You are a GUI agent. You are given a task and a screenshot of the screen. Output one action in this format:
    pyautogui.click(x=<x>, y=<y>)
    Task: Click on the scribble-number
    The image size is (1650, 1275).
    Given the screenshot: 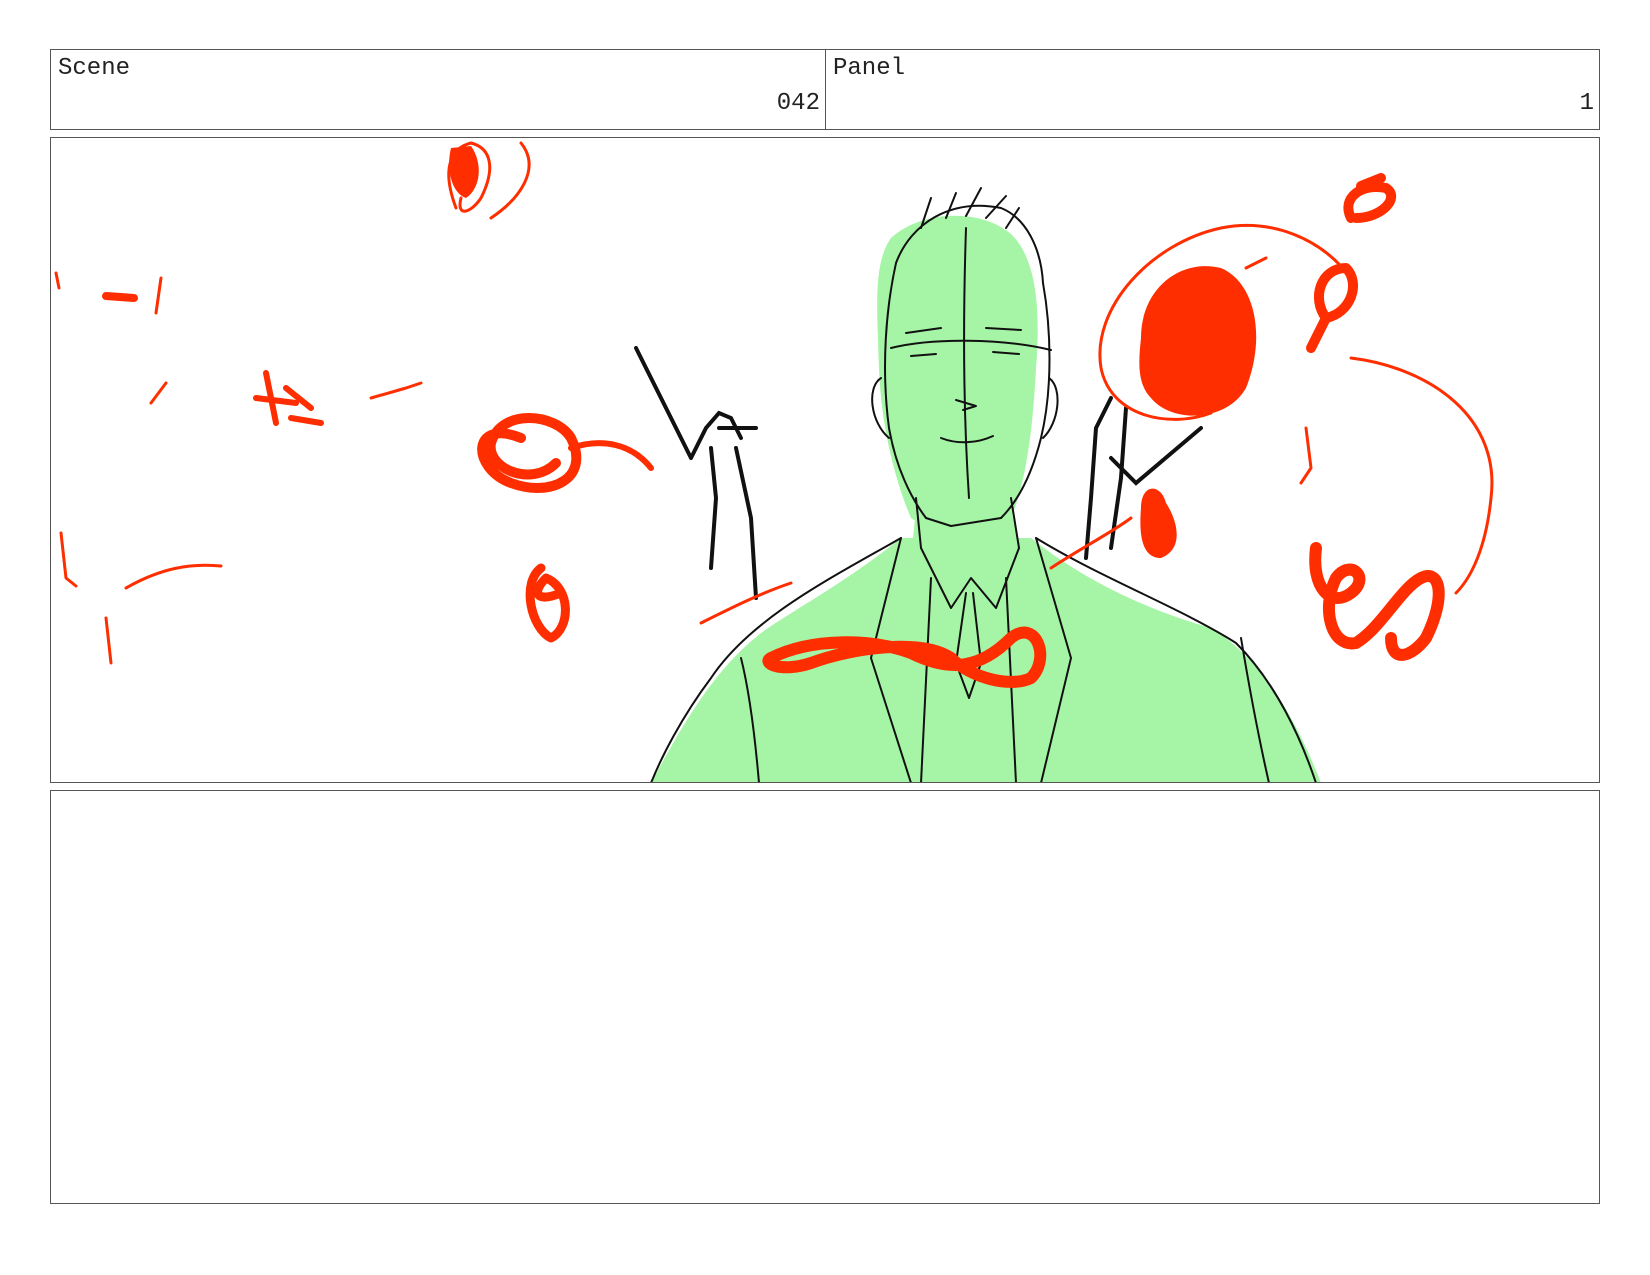 What is the action you would take?
    pyautogui.click(x=1377, y=601)
    